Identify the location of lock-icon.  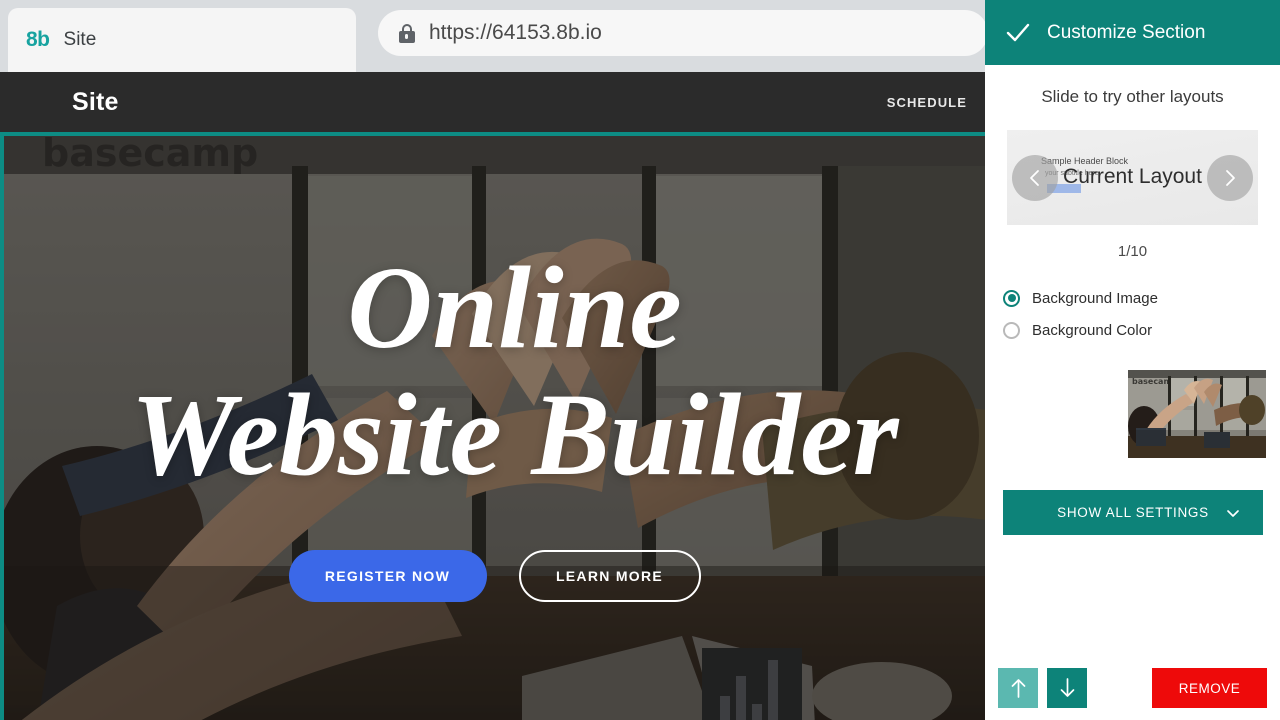
(406, 33).